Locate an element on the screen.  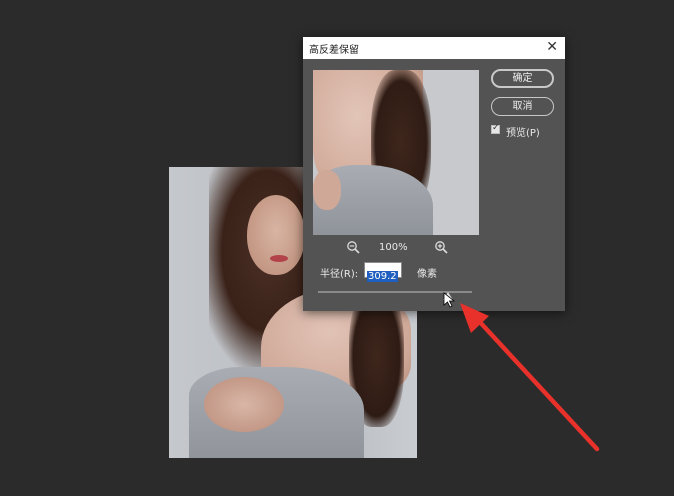
radius-label: 半径(R): is located at coordinates (339, 274).